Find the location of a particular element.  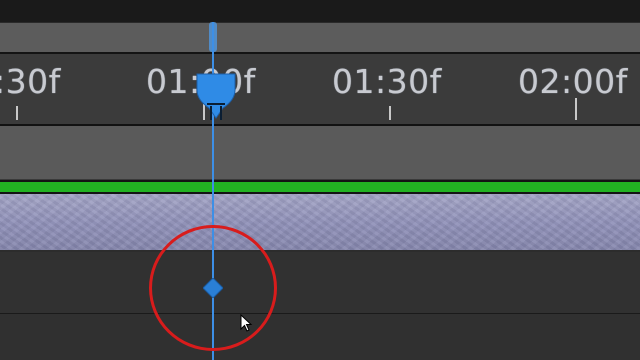

highlight-circle is located at coordinates (213, 288).